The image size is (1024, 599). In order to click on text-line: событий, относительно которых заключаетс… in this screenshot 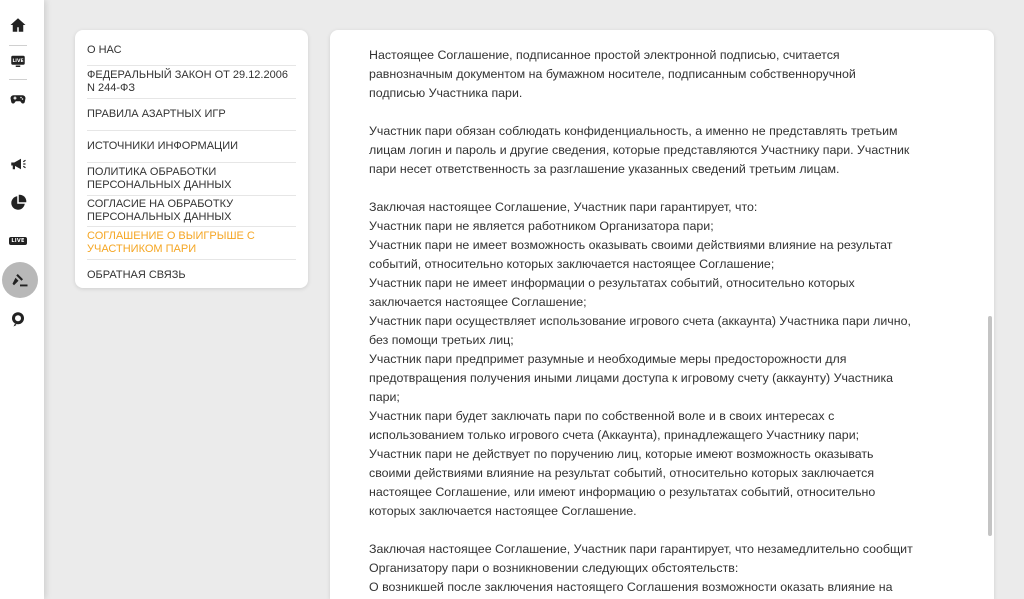, I will do `click(572, 264)`.